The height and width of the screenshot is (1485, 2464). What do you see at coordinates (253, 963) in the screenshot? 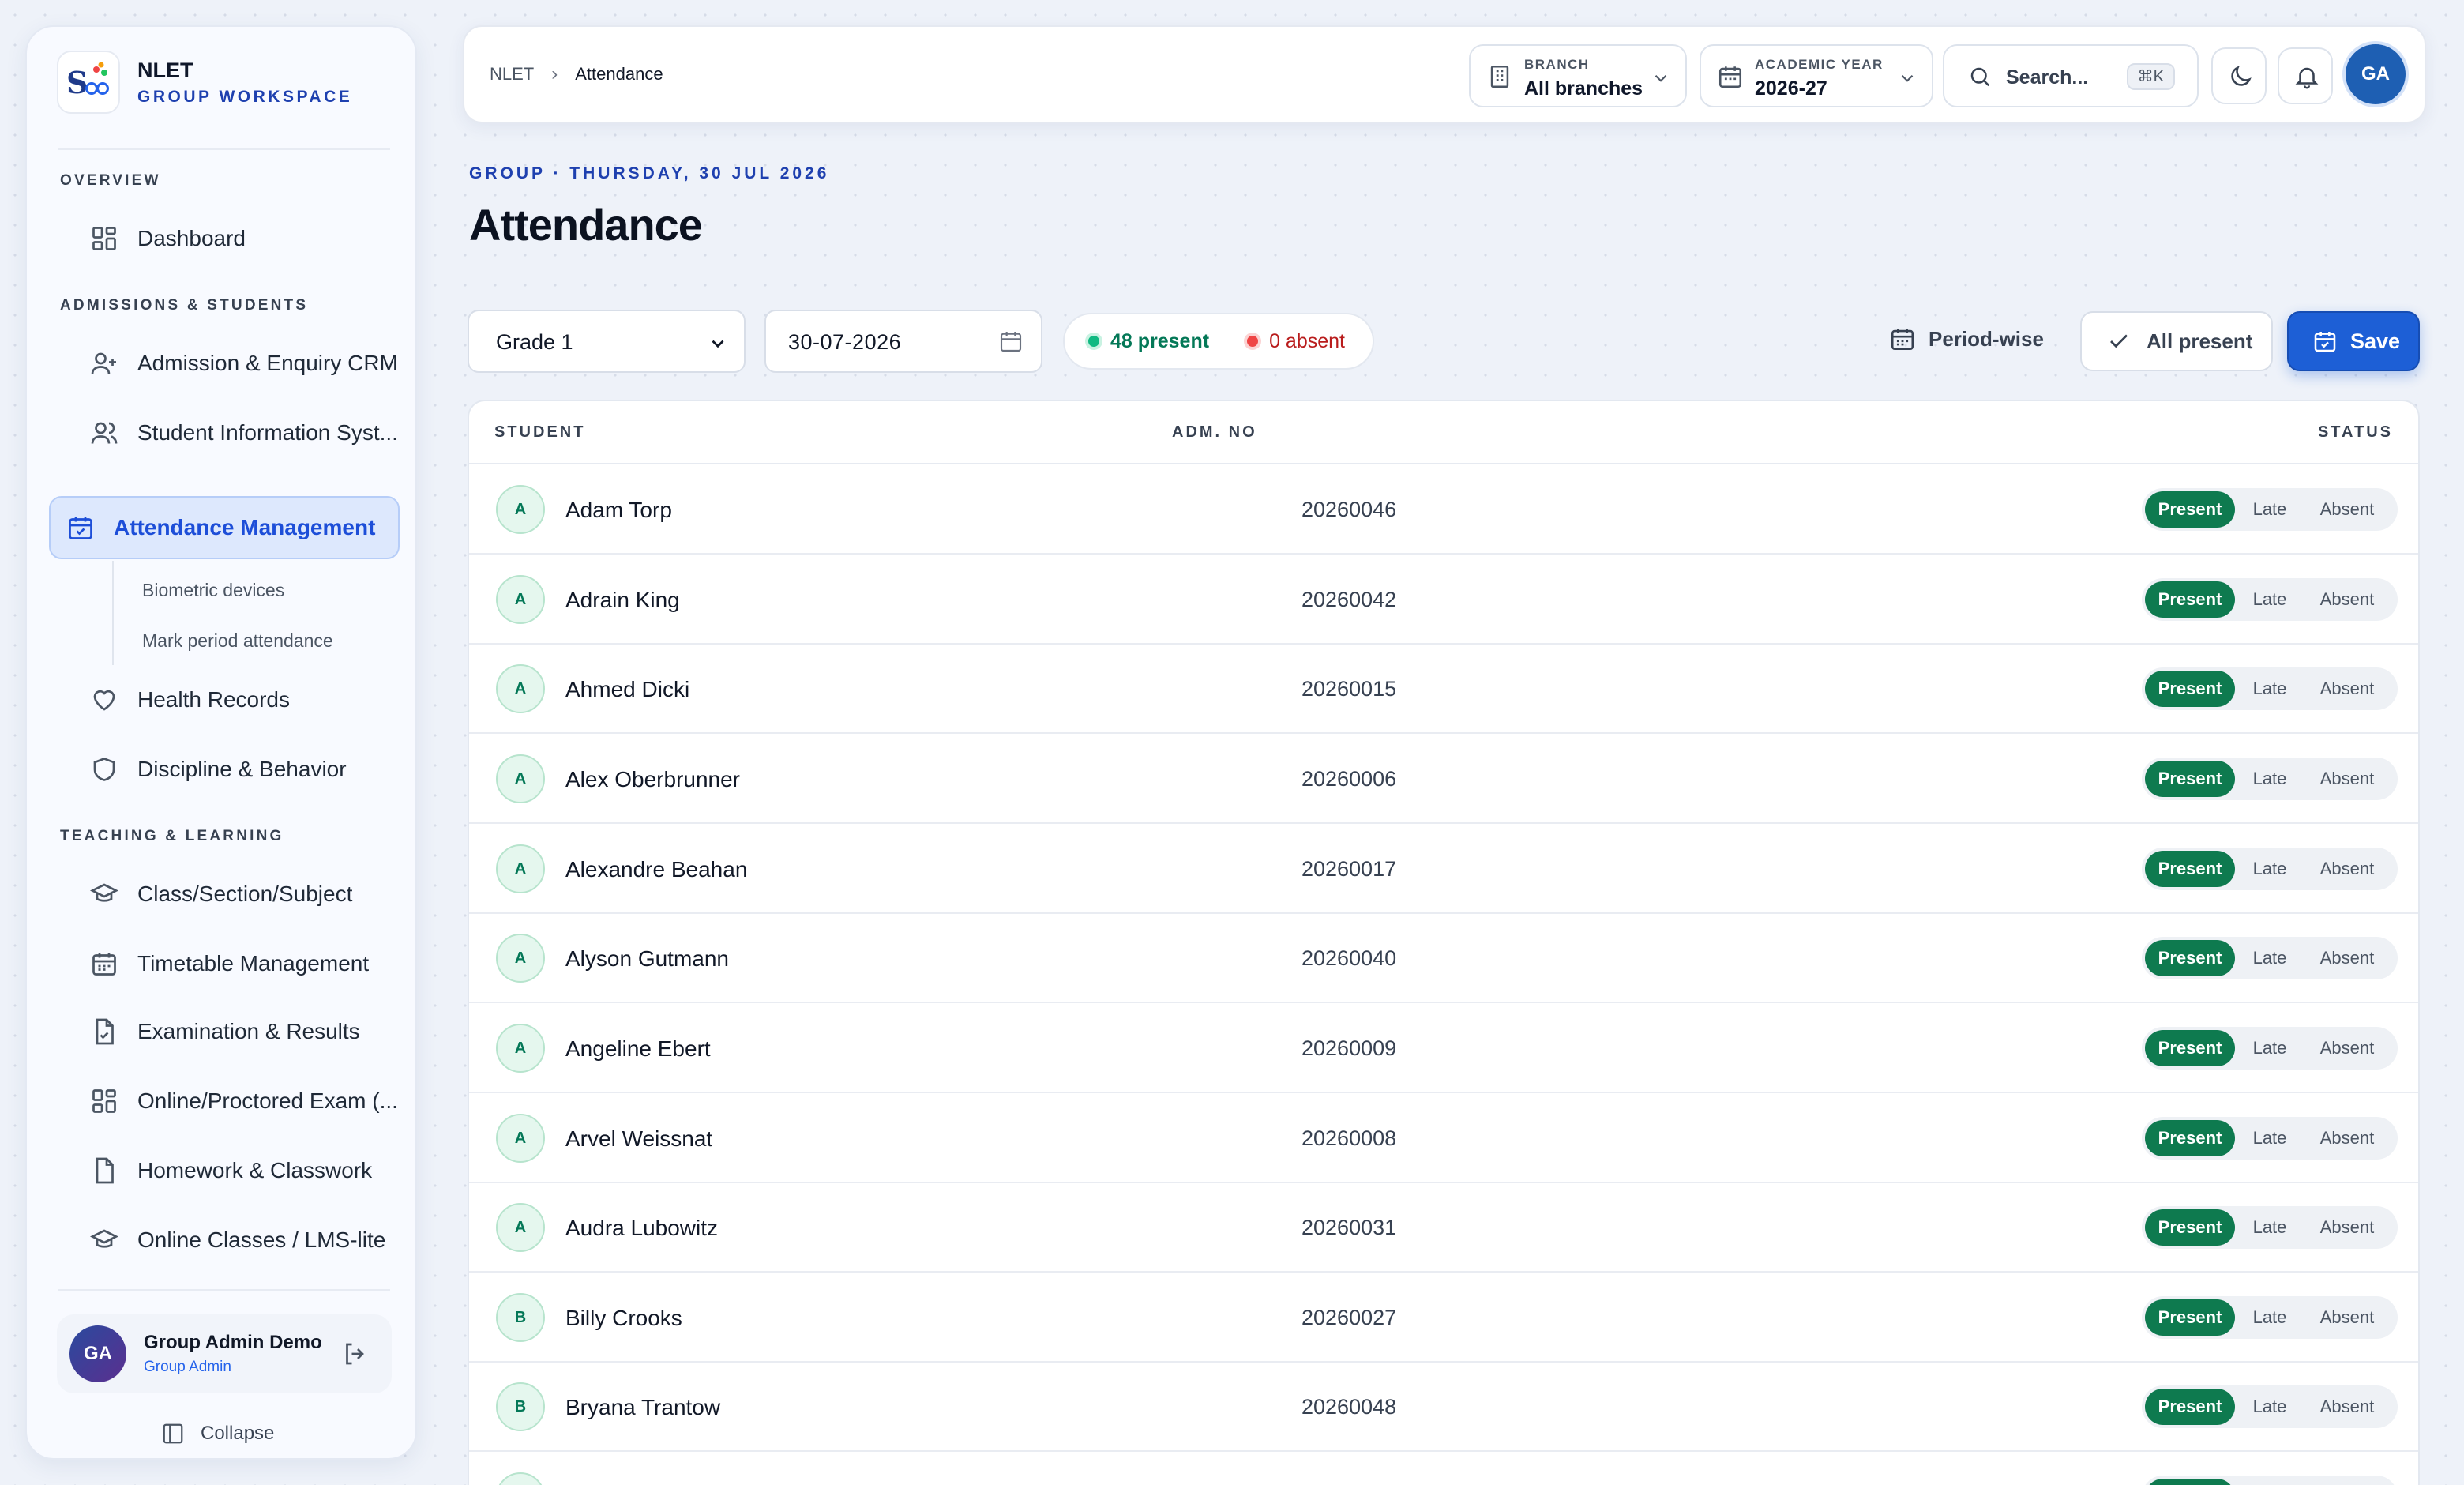
I see `sidebar-item-label: Timetable Management` at bounding box center [253, 963].